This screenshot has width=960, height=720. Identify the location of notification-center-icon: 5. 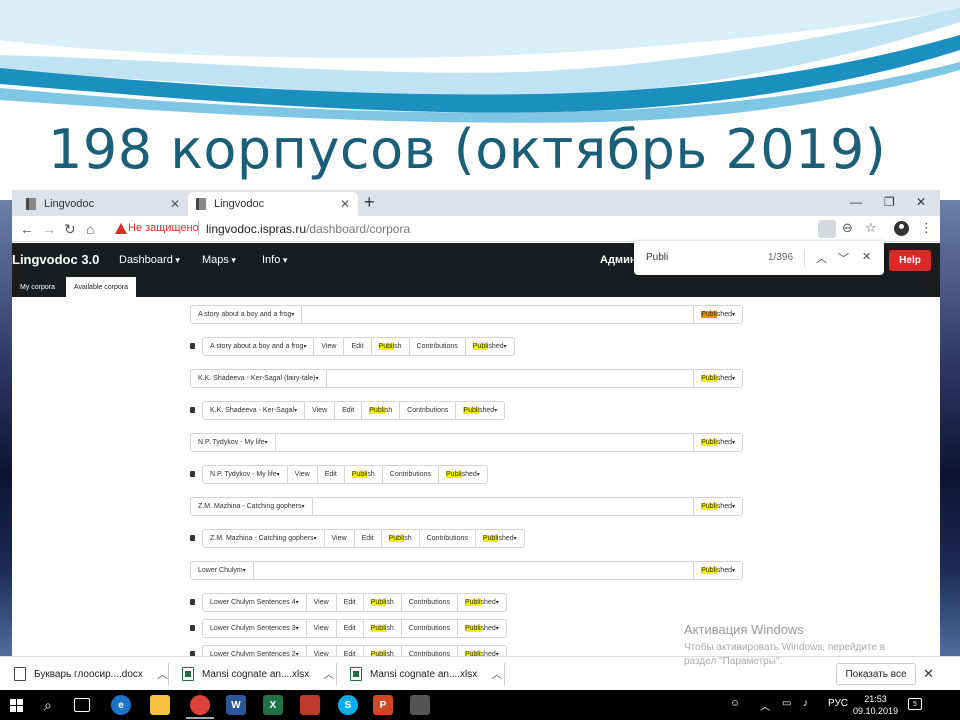
(915, 704).